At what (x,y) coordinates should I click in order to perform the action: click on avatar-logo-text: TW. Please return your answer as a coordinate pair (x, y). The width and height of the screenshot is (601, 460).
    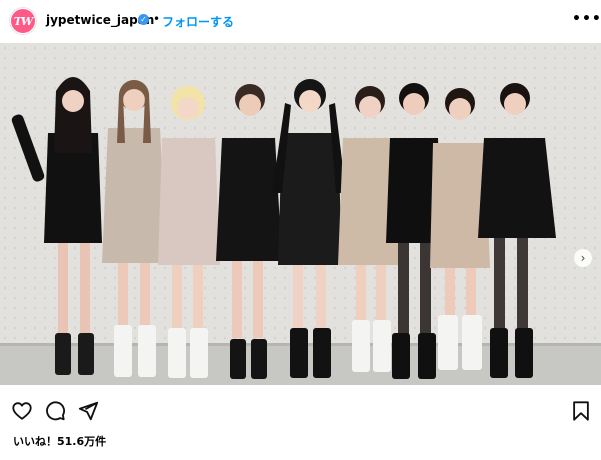
    Looking at the image, I should click on (23, 21).